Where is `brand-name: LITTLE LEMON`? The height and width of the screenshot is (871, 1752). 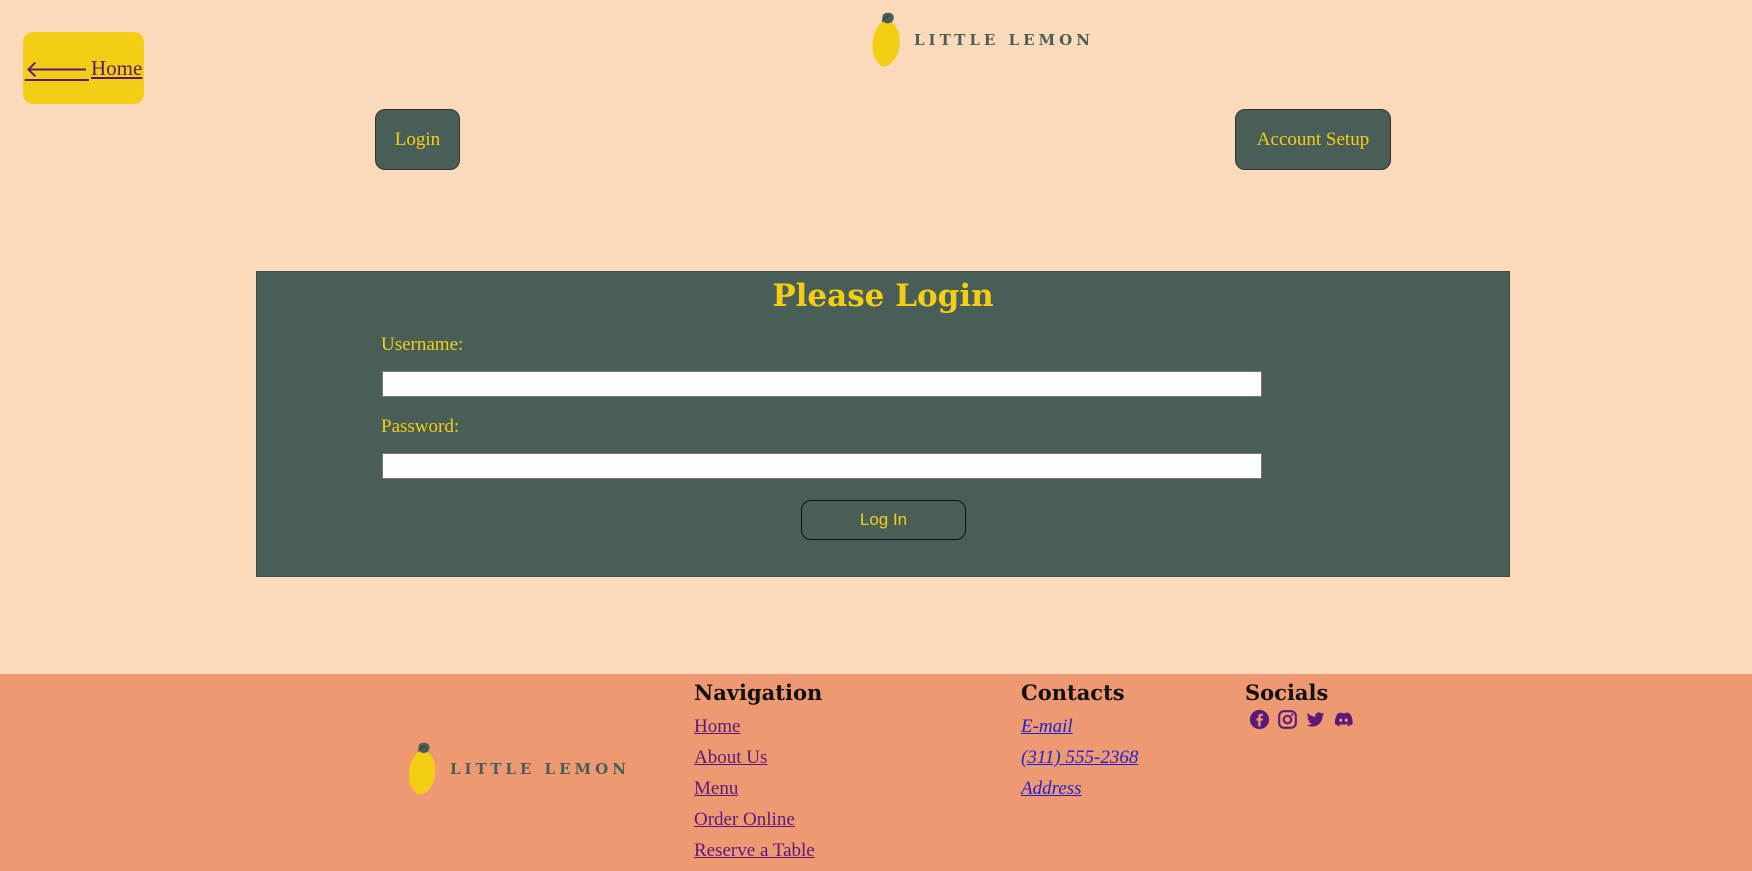 brand-name: LITTLE LEMON is located at coordinates (1004, 40).